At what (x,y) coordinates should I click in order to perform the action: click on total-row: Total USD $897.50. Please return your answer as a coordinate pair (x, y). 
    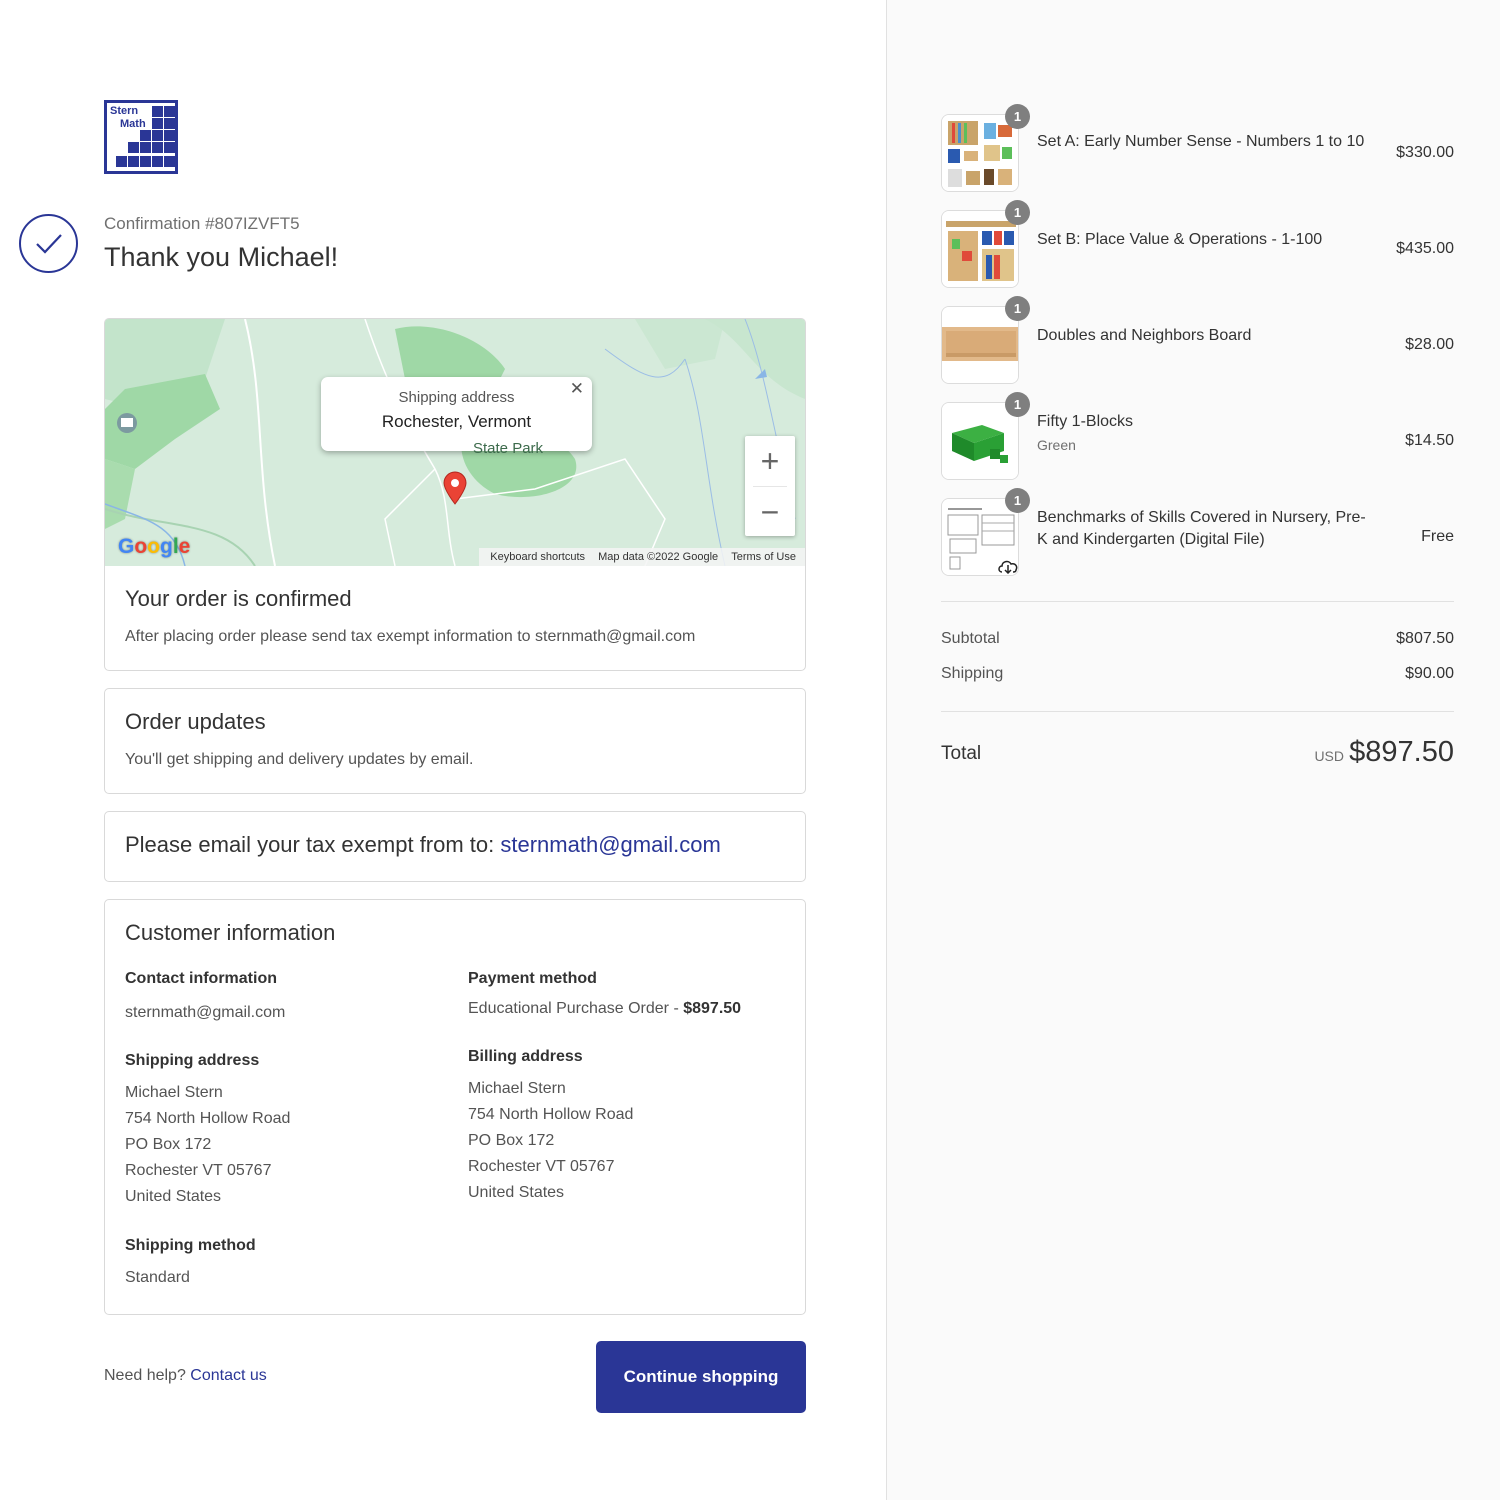
    Looking at the image, I should click on (1197, 752).